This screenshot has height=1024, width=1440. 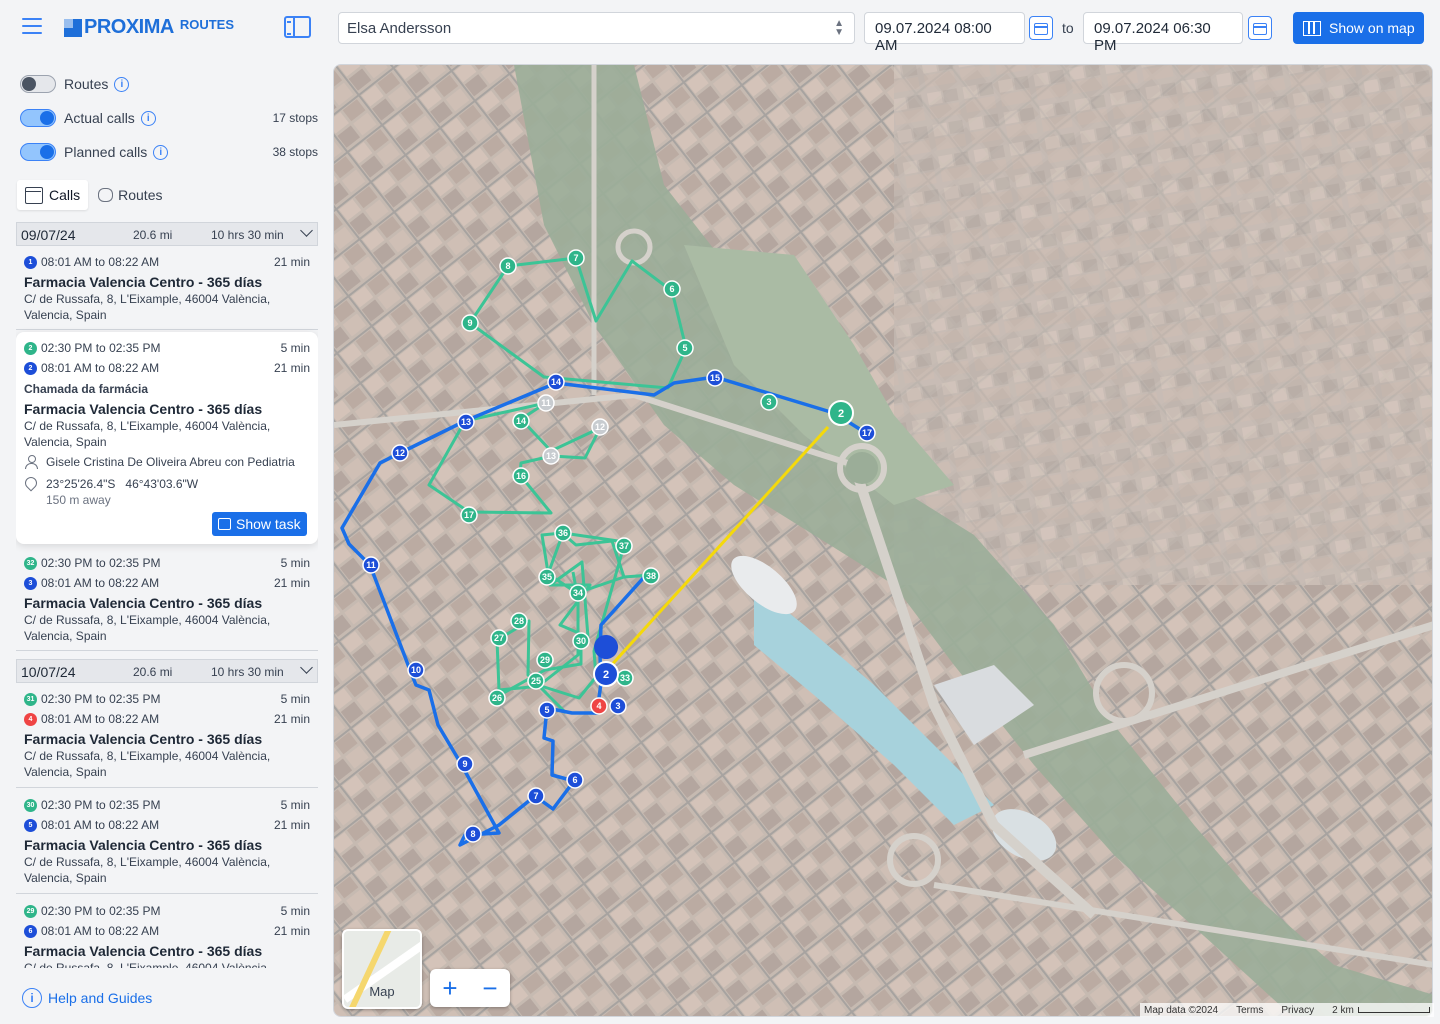 I want to click on planned-stop-marker: 34, so click(x=578, y=593).